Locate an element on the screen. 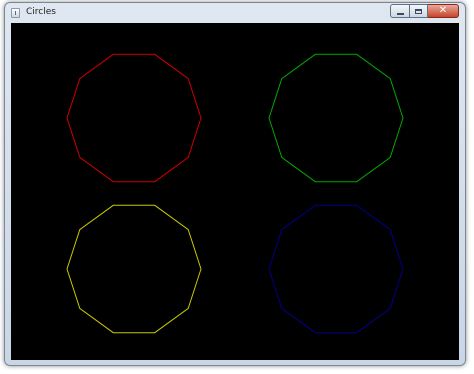 The image size is (474, 374). green-decagon is located at coordinates (336, 118).